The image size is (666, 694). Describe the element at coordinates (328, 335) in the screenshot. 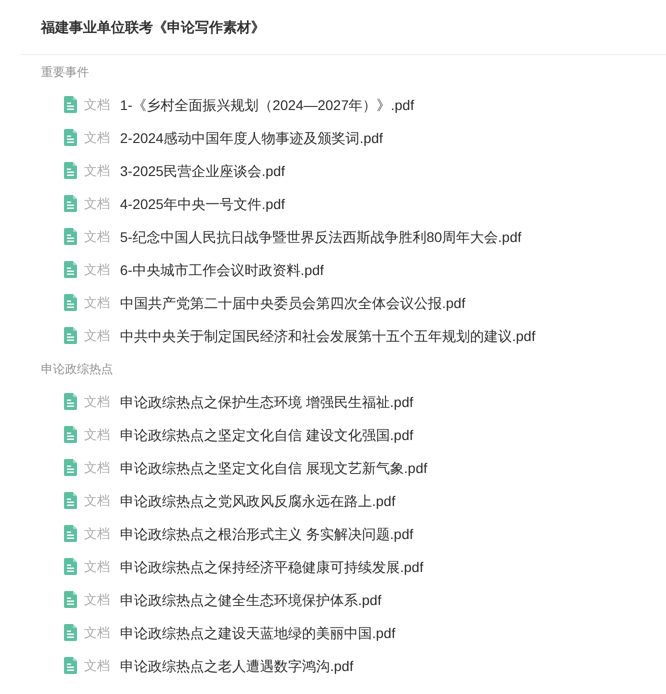

I see `file-link: 中共中央关于制定国民经济和社会发展第十五个五年规划的建议.pdf` at that location.